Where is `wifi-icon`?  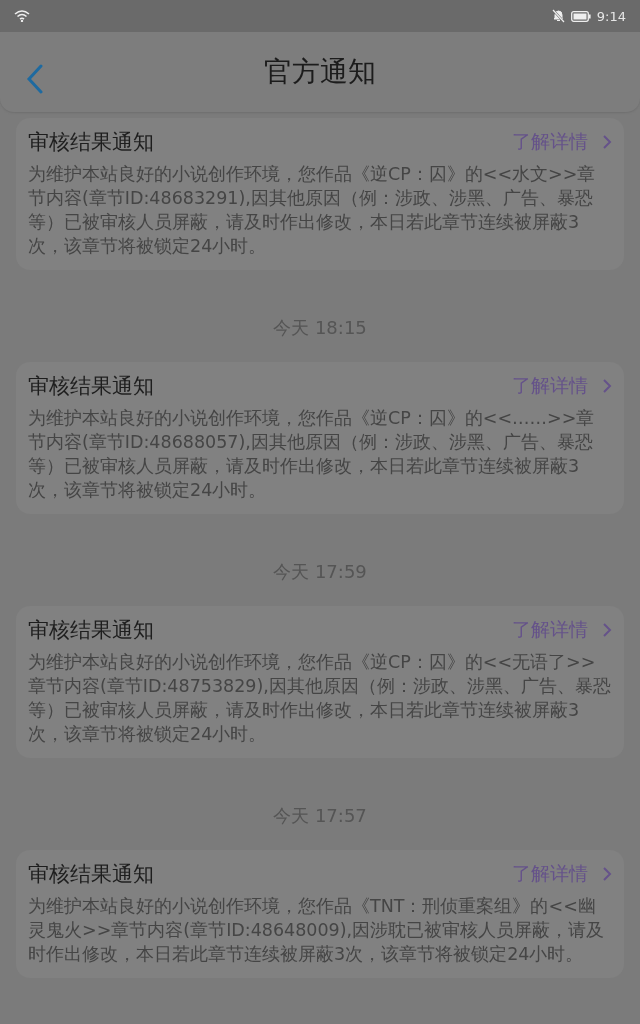 wifi-icon is located at coordinates (22, 16).